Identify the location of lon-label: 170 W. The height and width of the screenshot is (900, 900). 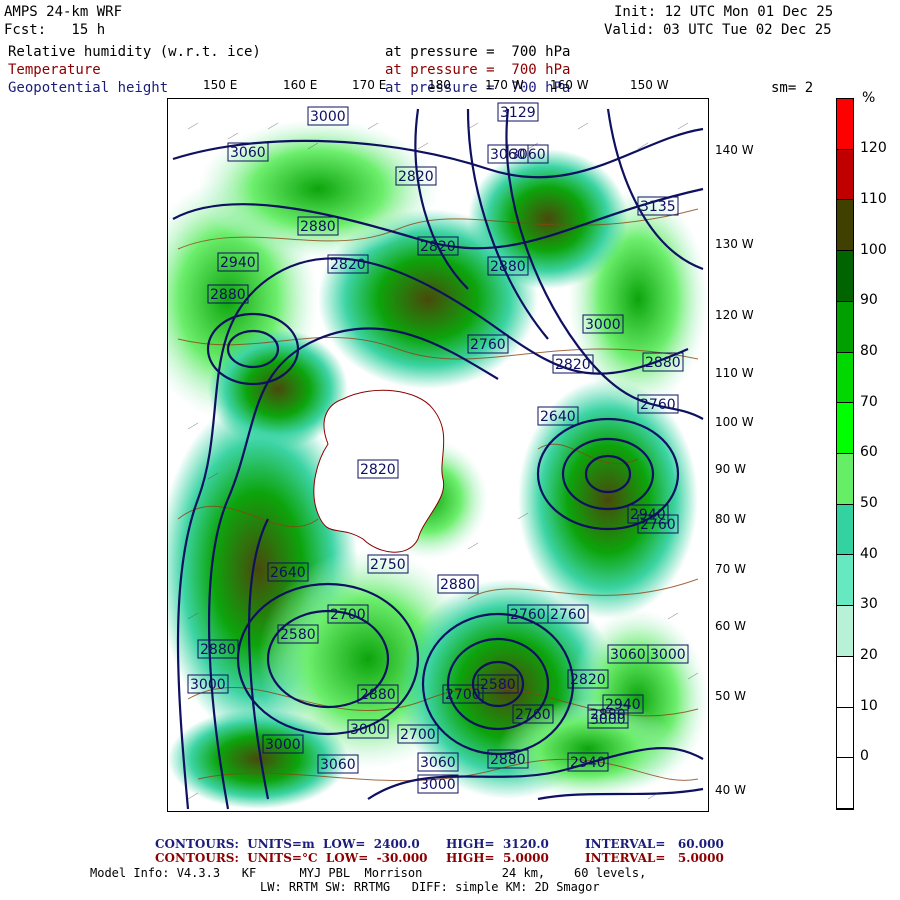
(504, 85).